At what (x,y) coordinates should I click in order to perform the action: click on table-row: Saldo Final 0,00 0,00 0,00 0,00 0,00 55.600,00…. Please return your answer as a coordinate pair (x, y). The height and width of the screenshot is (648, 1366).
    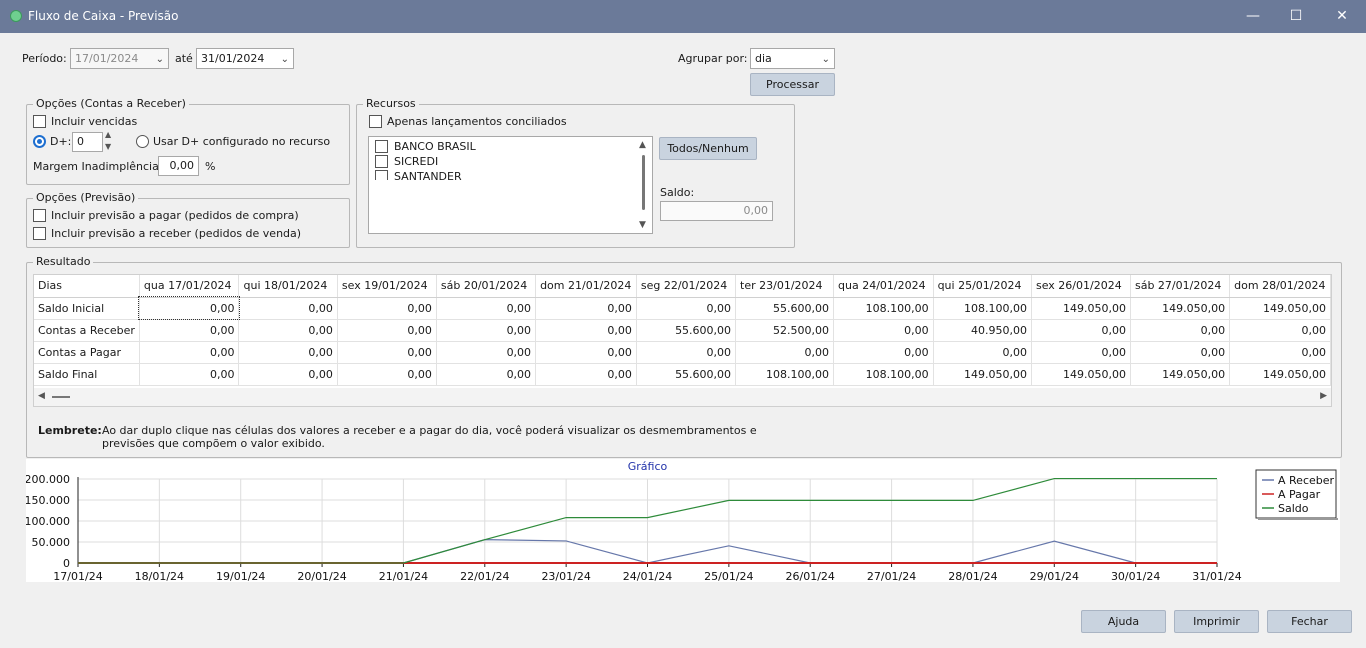
    Looking at the image, I should click on (682, 374).